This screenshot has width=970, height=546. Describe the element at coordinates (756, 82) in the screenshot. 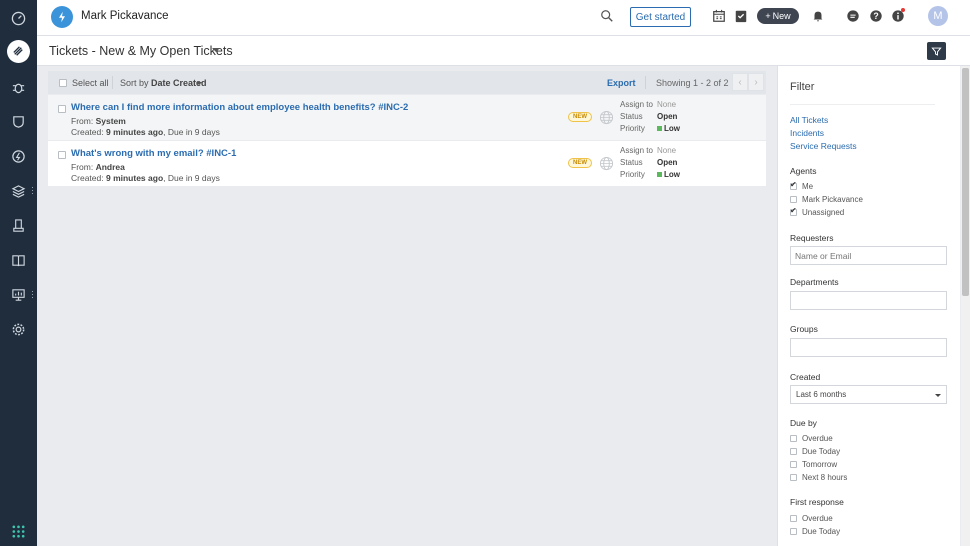

I see `next-page-chevron-icon: ›` at that location.